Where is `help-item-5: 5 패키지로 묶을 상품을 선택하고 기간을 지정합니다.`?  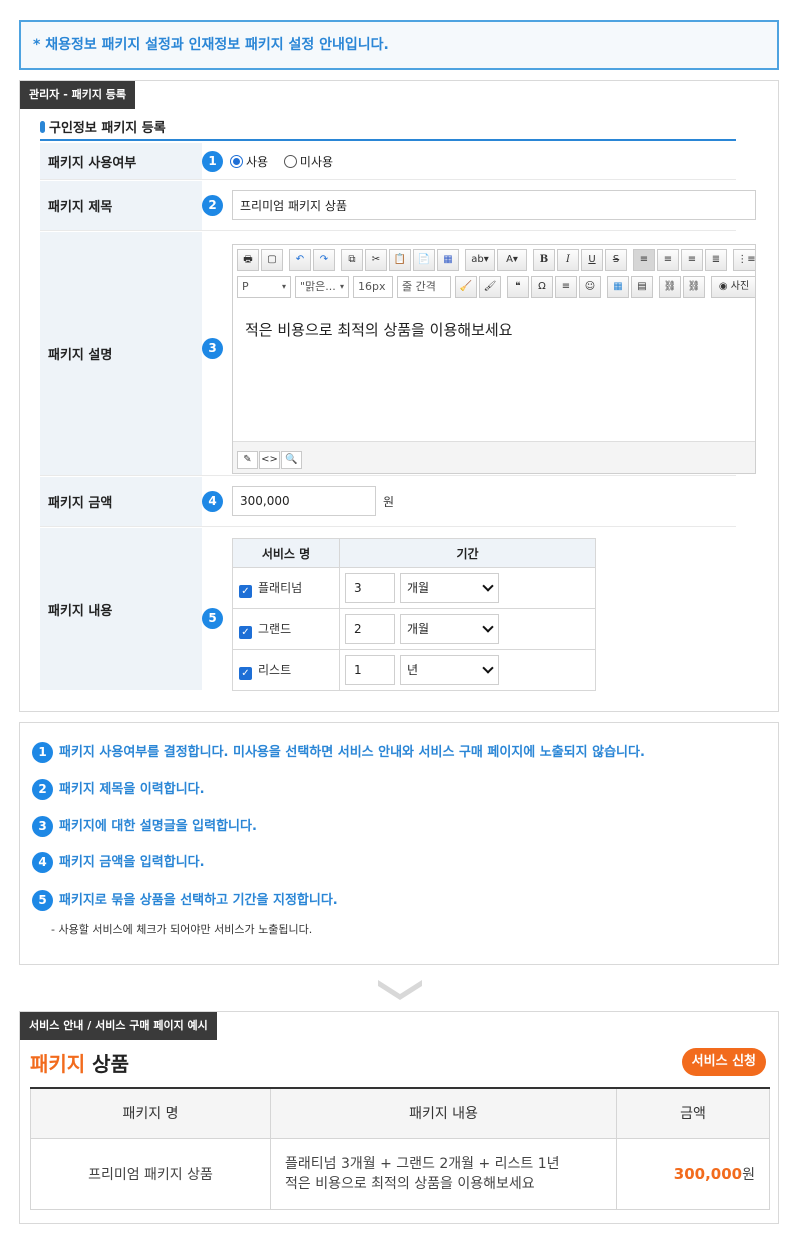
help-item-5: 5 패키지로 묶을 상품을 선택하고 기간을 지정합니다. is located at coordinates (185, 900).